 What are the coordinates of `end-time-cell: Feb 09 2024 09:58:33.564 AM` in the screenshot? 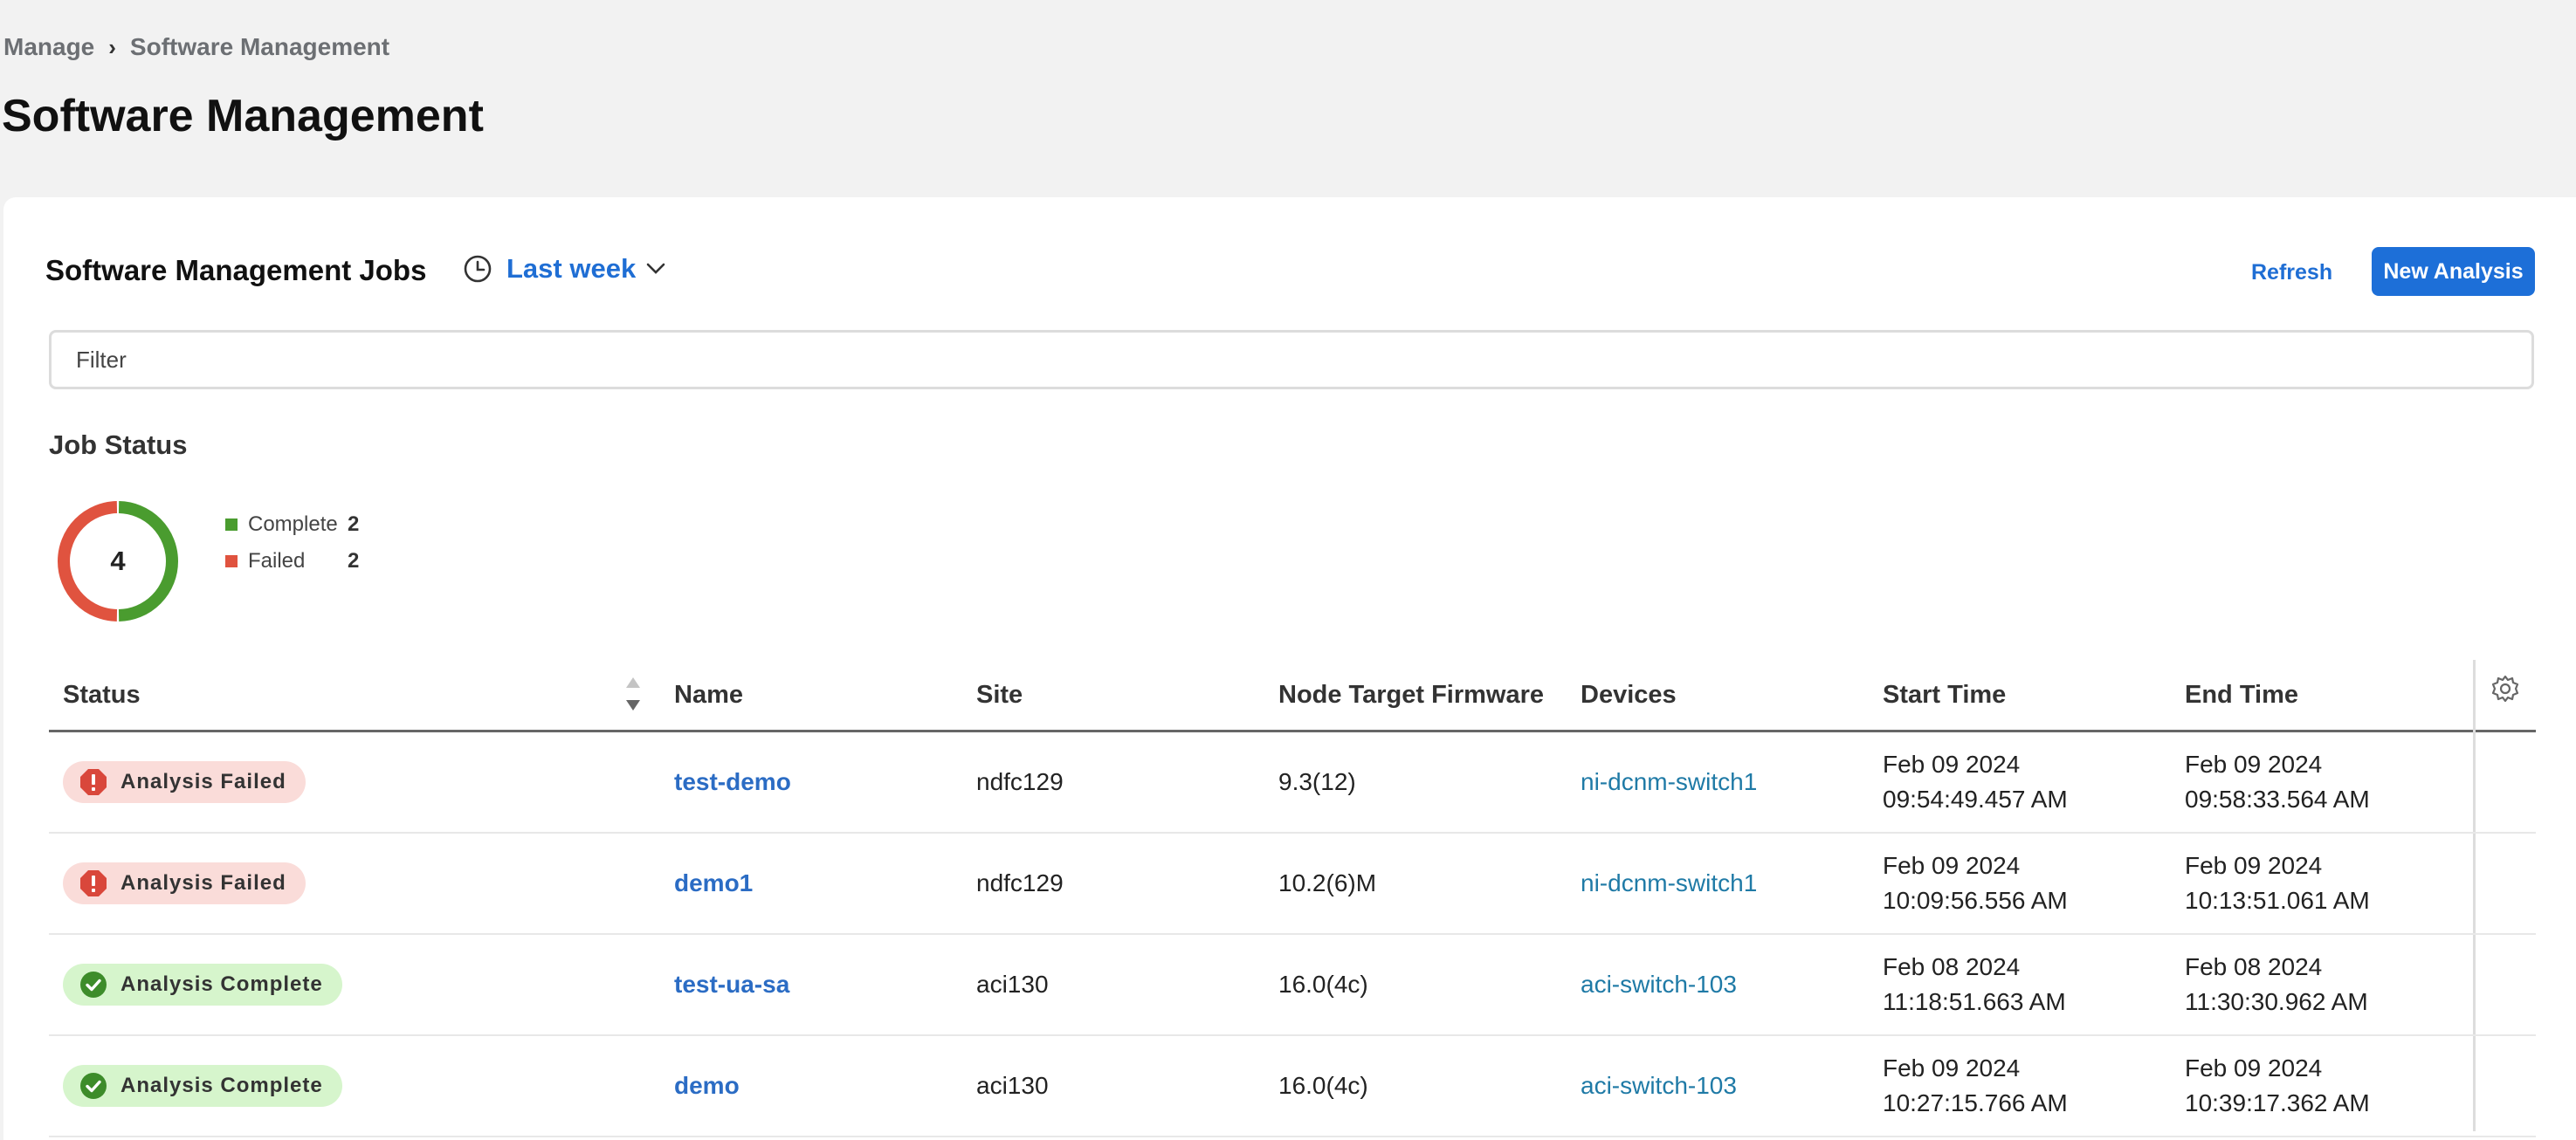 It's located at (2277, 782).